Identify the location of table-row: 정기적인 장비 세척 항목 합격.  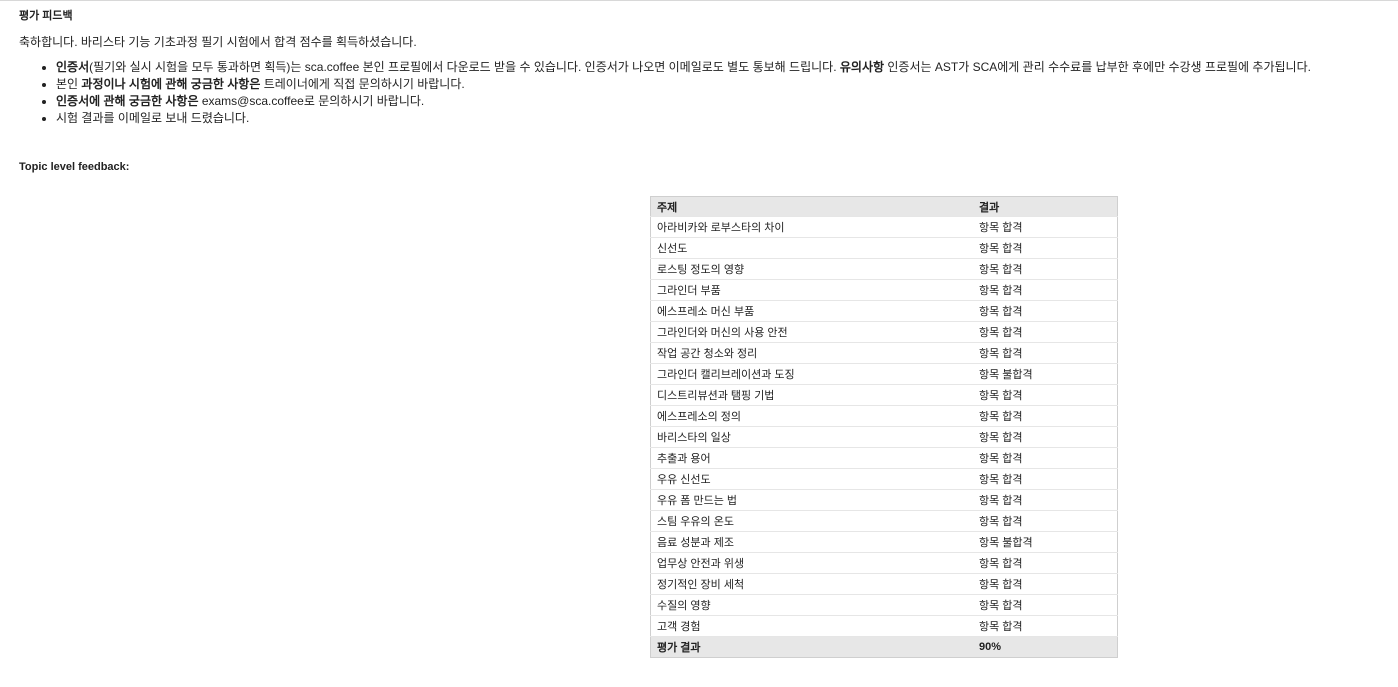
(884, 584).